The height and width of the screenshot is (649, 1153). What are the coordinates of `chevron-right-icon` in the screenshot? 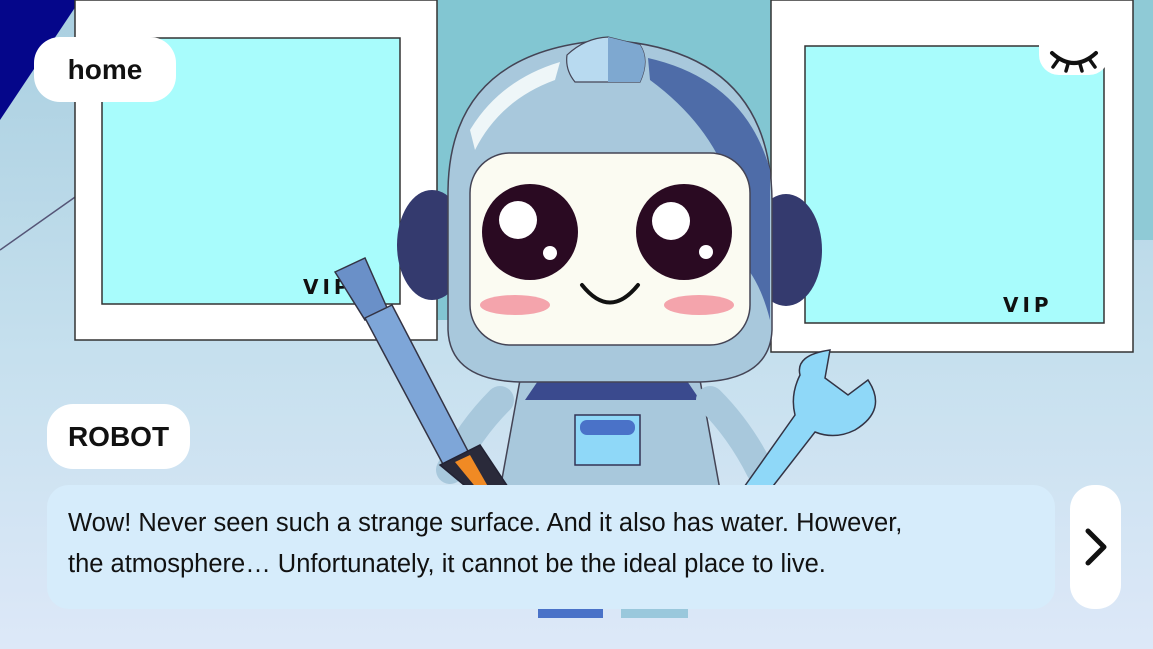 It's located at (1095, 547).